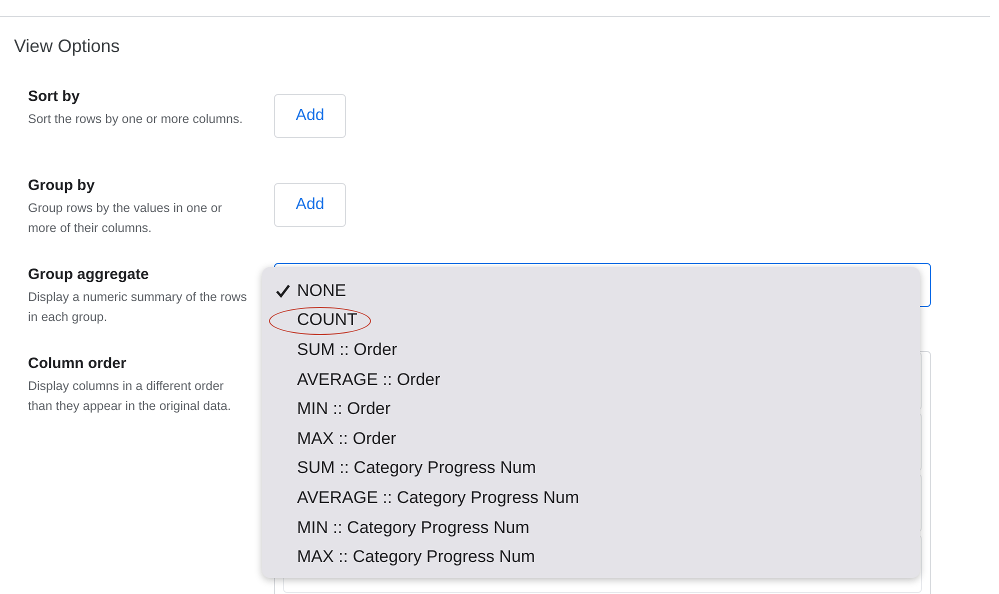 The height and width of the screenshot is (594, 999). Describe the element at coordinates (413, 528) in the screenshot. I see `dropdown-option: MIN :: Category Progress Num` at that location.